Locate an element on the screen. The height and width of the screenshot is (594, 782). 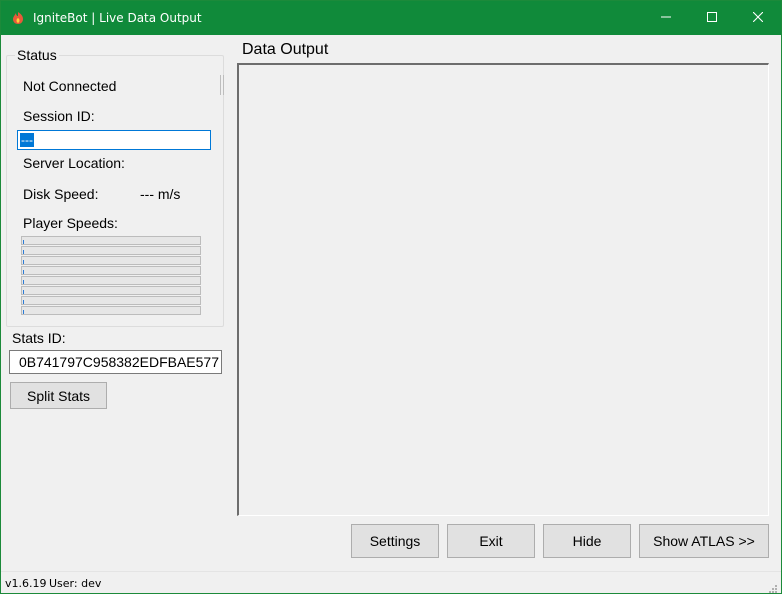
maximize-icon is located at coordinates (712, 18).